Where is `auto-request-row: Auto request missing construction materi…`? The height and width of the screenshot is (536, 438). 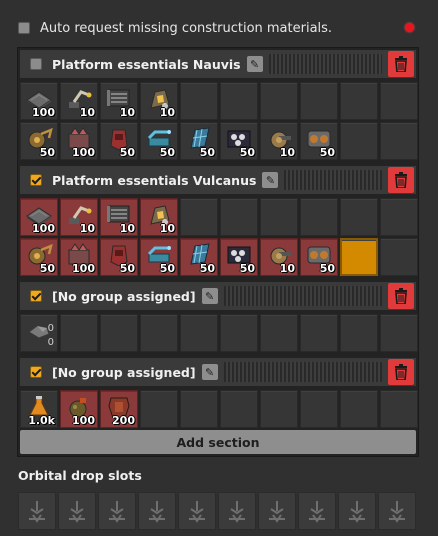 auto-request-row: Auto request missing construction materi… is located at coordinates (218, 28).